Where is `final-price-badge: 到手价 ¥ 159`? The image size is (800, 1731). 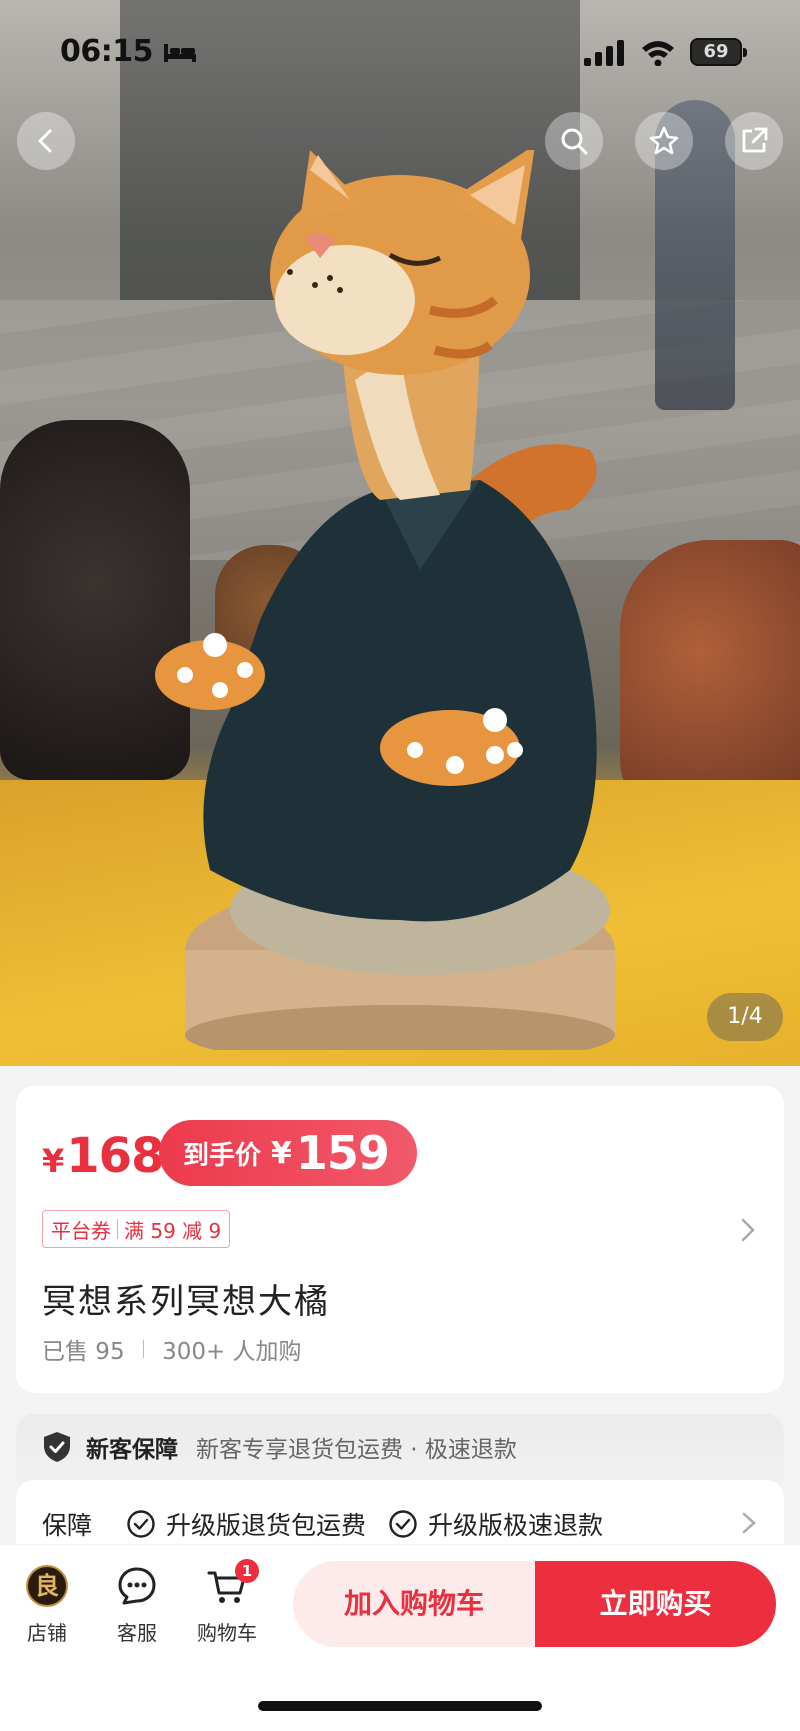
final-price-badge: 到手价 ¥ 159 is located at coordinates (288, 1153).